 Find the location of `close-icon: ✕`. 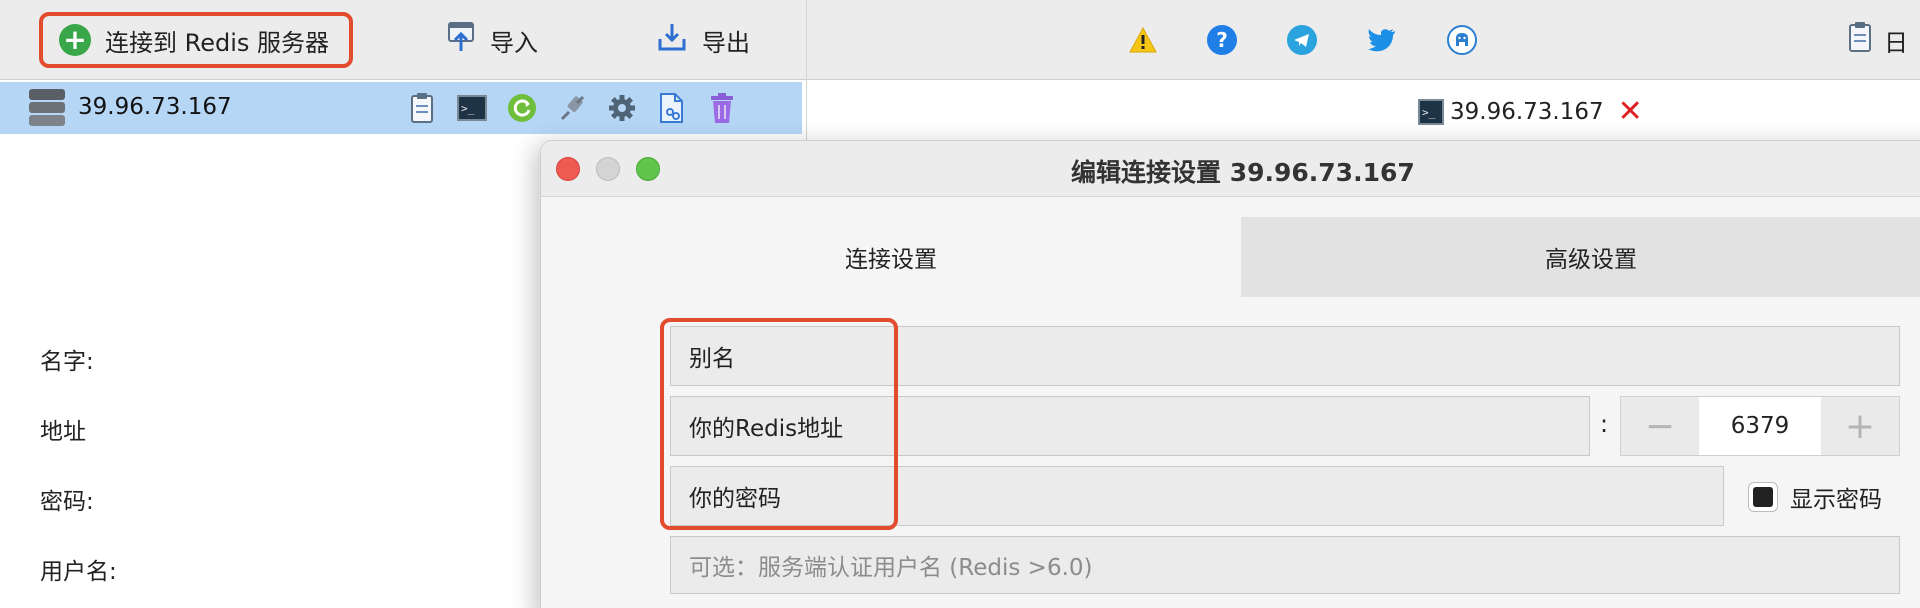

close-icon: ✕ is located at coordinates (1630, 112).